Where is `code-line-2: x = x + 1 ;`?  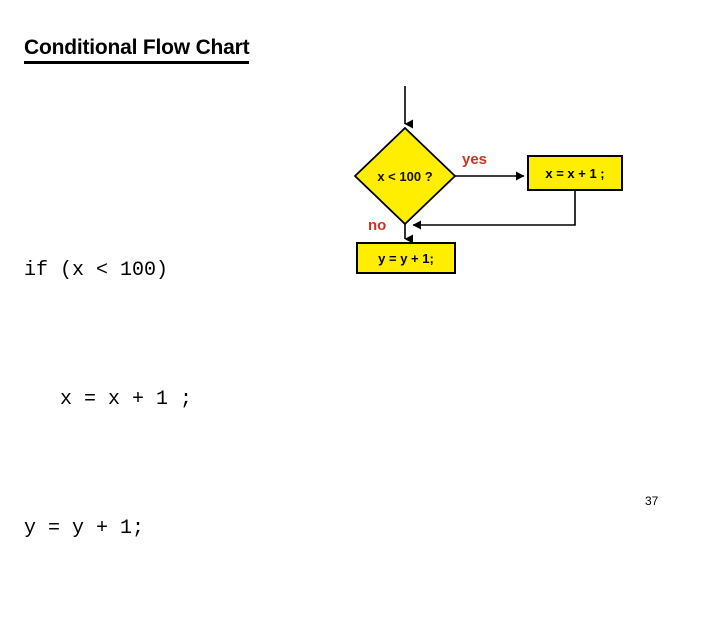
code-line-2: x = x + 1 ; is located at coordinates (108, 399).